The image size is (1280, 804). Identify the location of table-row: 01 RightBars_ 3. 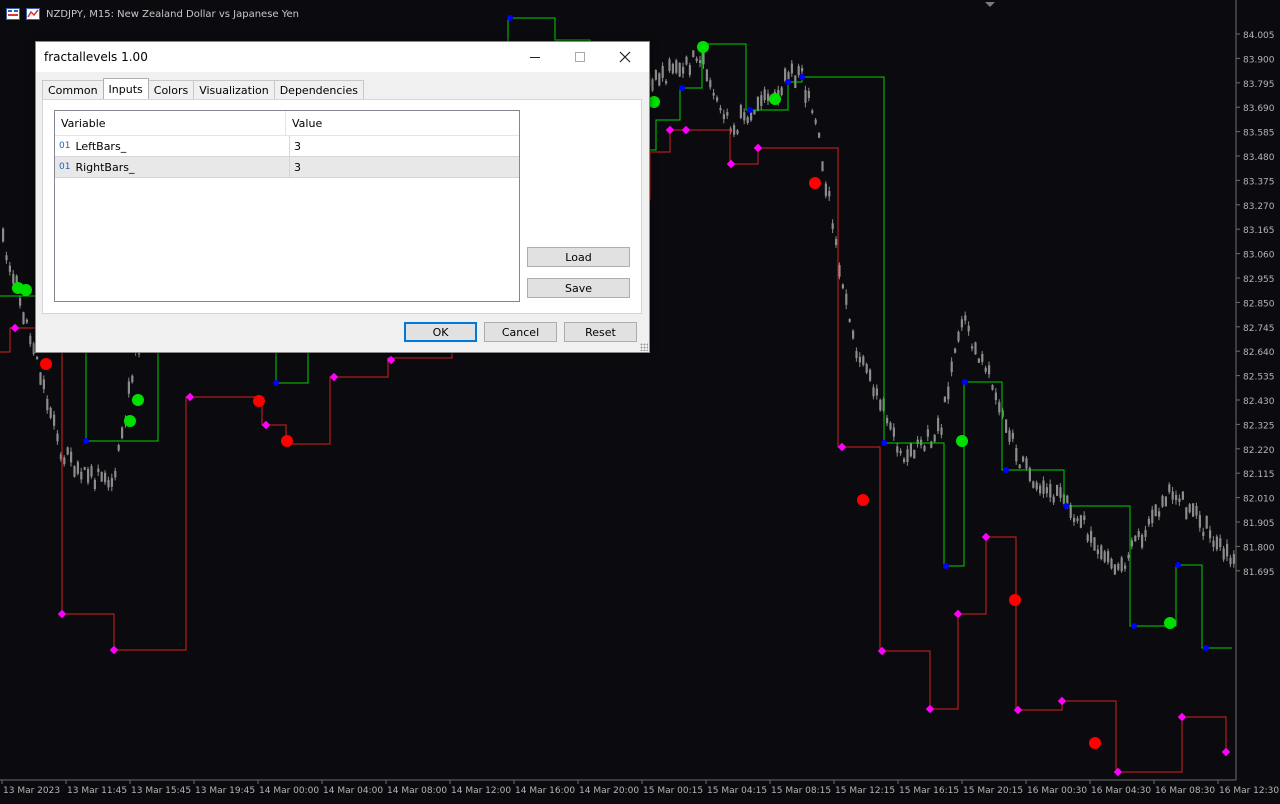
(287, 167).